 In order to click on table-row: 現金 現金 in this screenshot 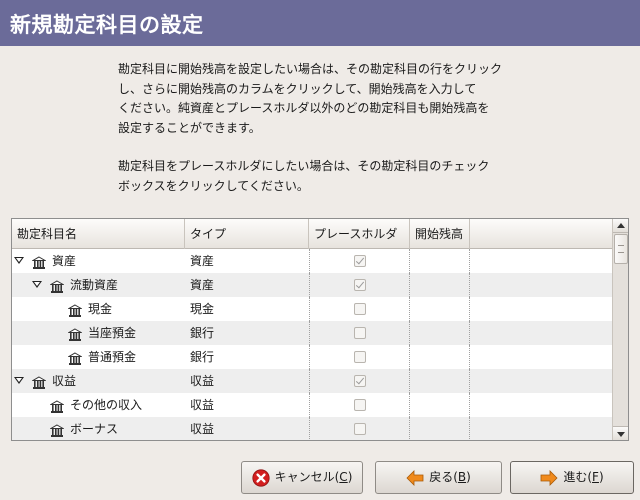, I will do `click(312, 309)`.